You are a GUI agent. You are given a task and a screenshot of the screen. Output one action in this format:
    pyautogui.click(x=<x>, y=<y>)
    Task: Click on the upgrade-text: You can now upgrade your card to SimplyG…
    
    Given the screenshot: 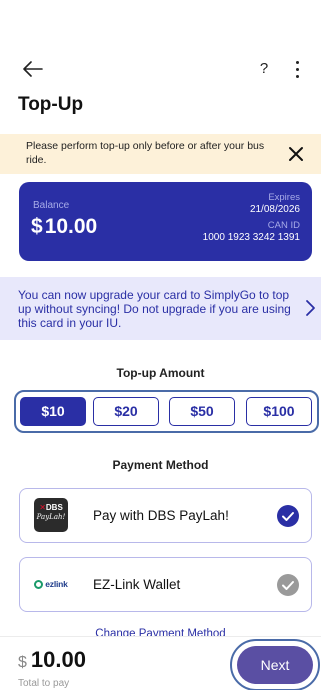 What is the action you would take?
    pyautogui.click(x=154, y=309)
    